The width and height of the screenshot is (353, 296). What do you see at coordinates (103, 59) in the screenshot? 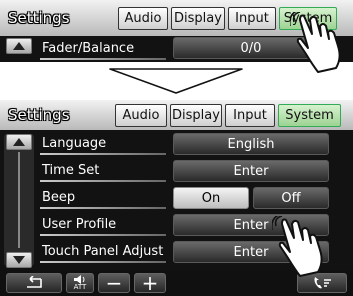
I see `top-row-divider` at bounding box center [103, 59].